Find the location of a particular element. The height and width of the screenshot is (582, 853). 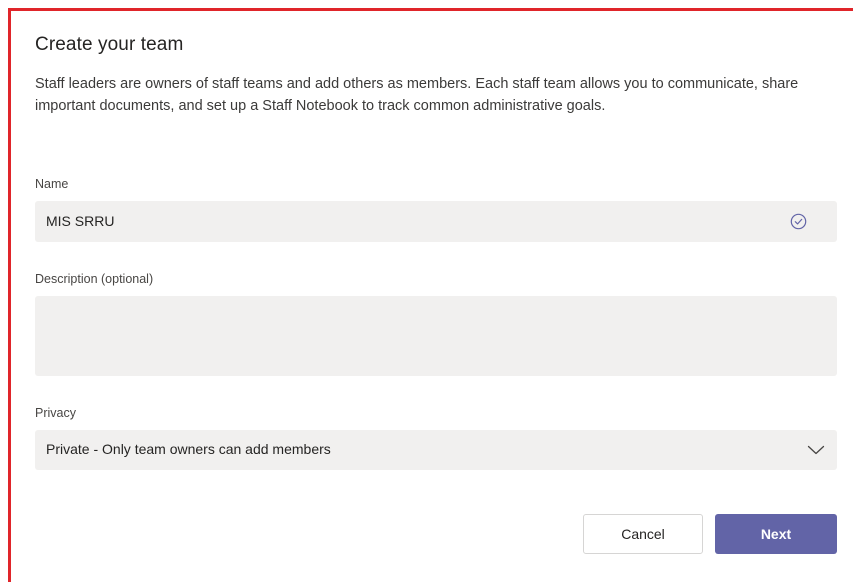

name-input-value: MIS SRRU is located at coordinates (80, 221).